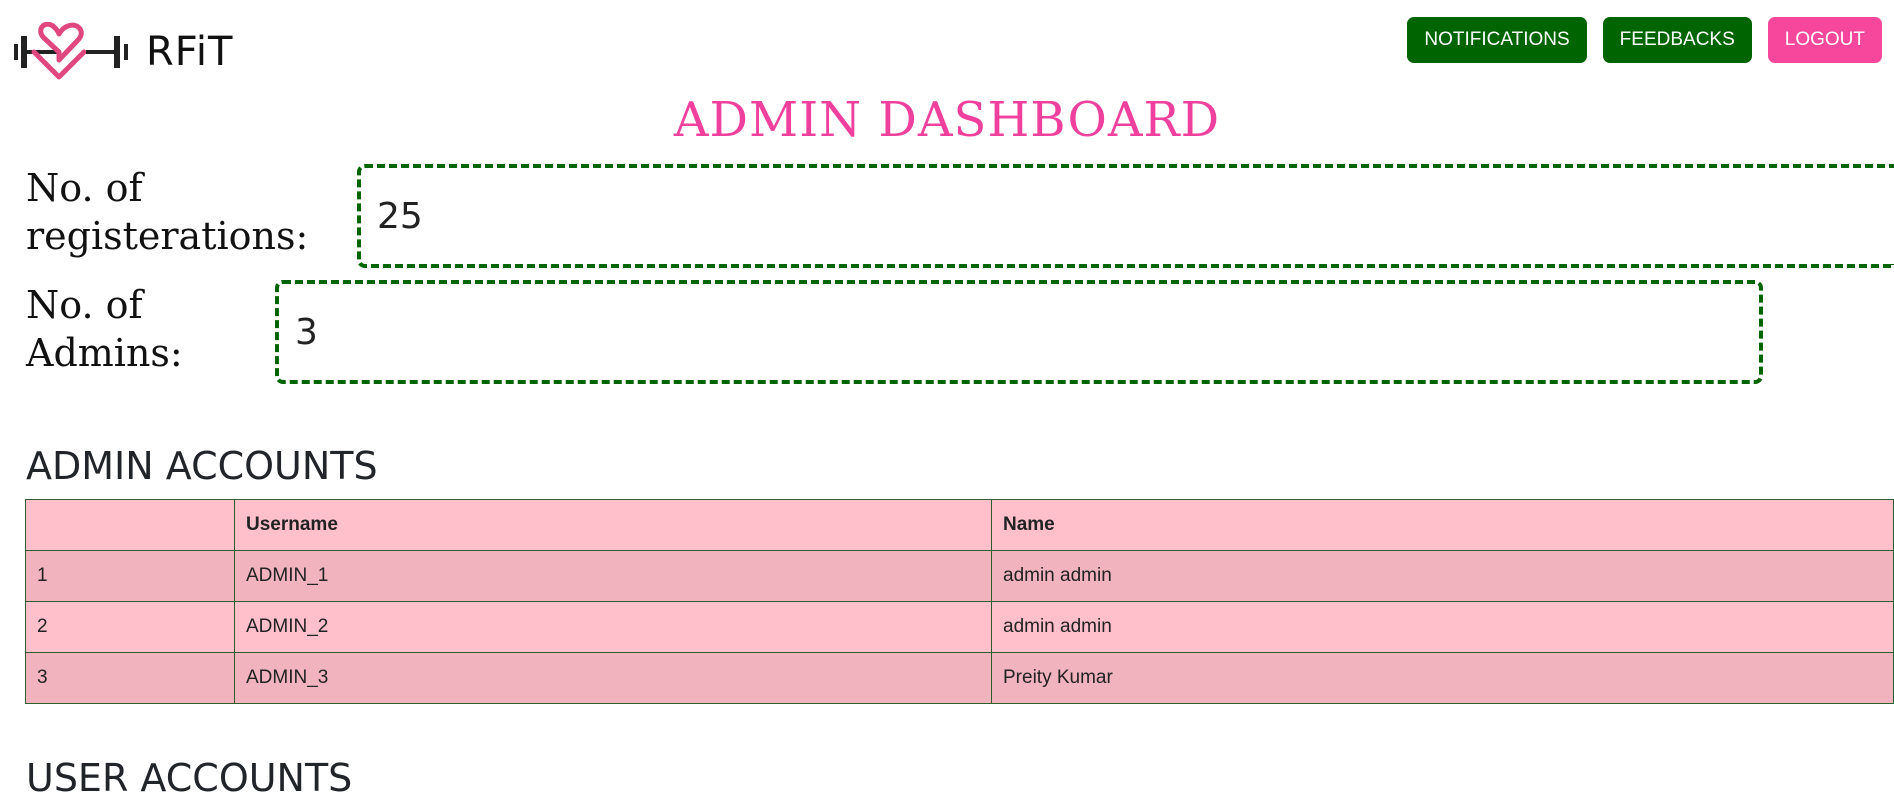 Image resolution: width=1894 pixels, height=811 pixels. I want to click on nav-buttons: NOTIFICATIONS FEEDBACKS LOGOUT, so click(1644, 40).